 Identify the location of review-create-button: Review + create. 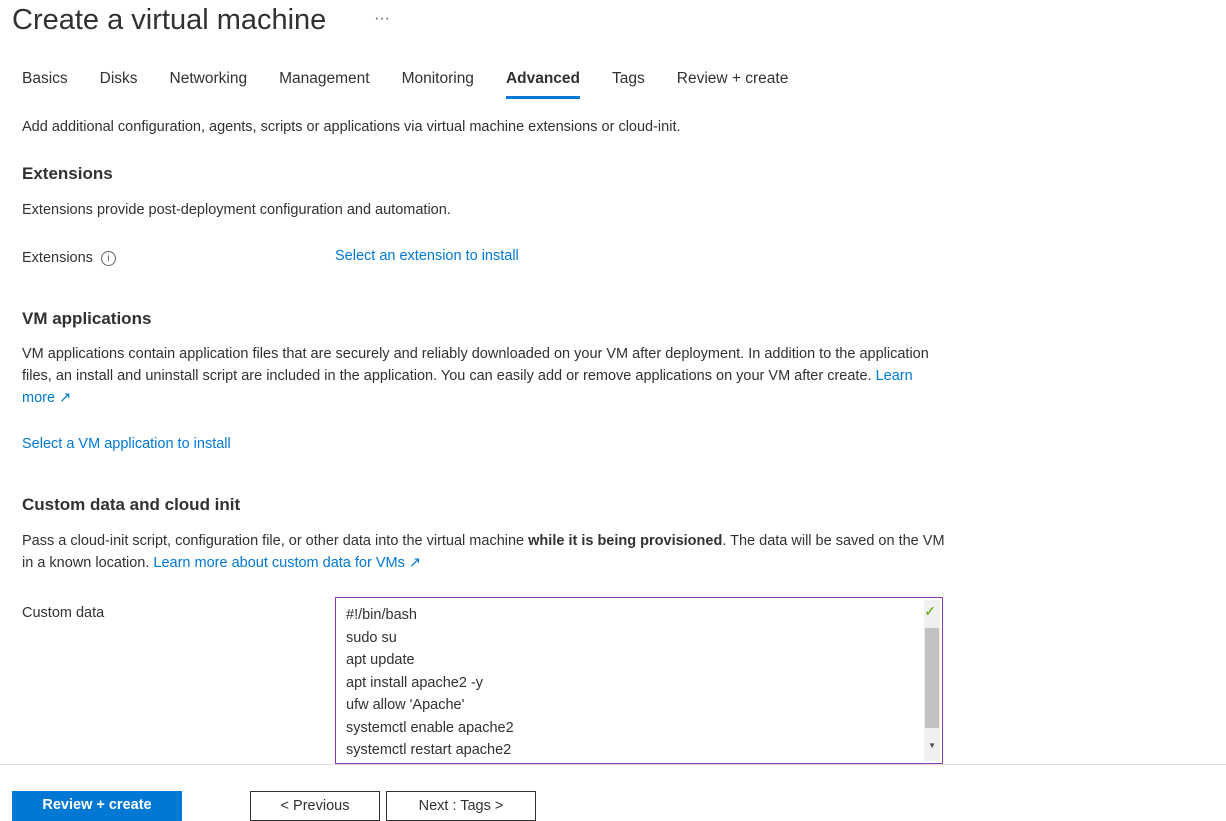
(97, 806).